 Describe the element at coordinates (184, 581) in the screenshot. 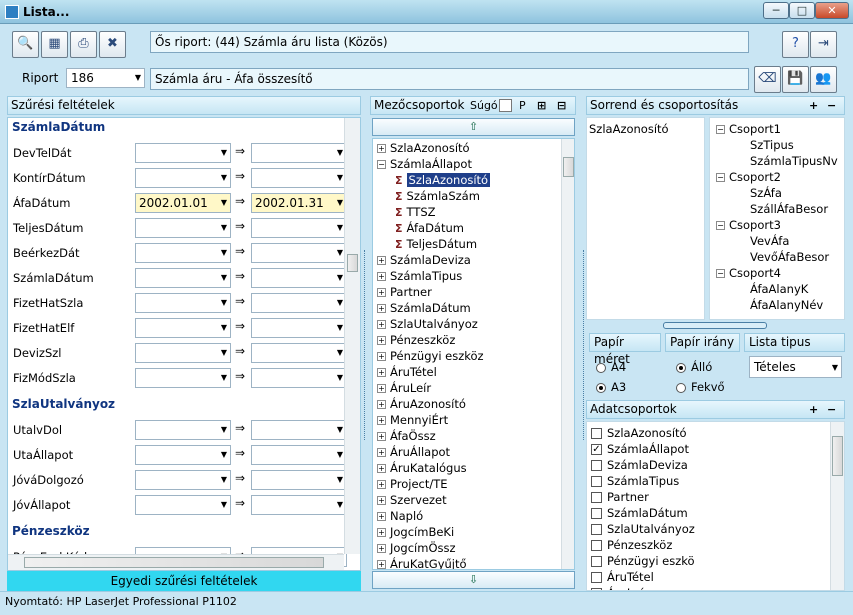

I see `custom-filter-button: Egyedi szűrési feltételek` at that location.